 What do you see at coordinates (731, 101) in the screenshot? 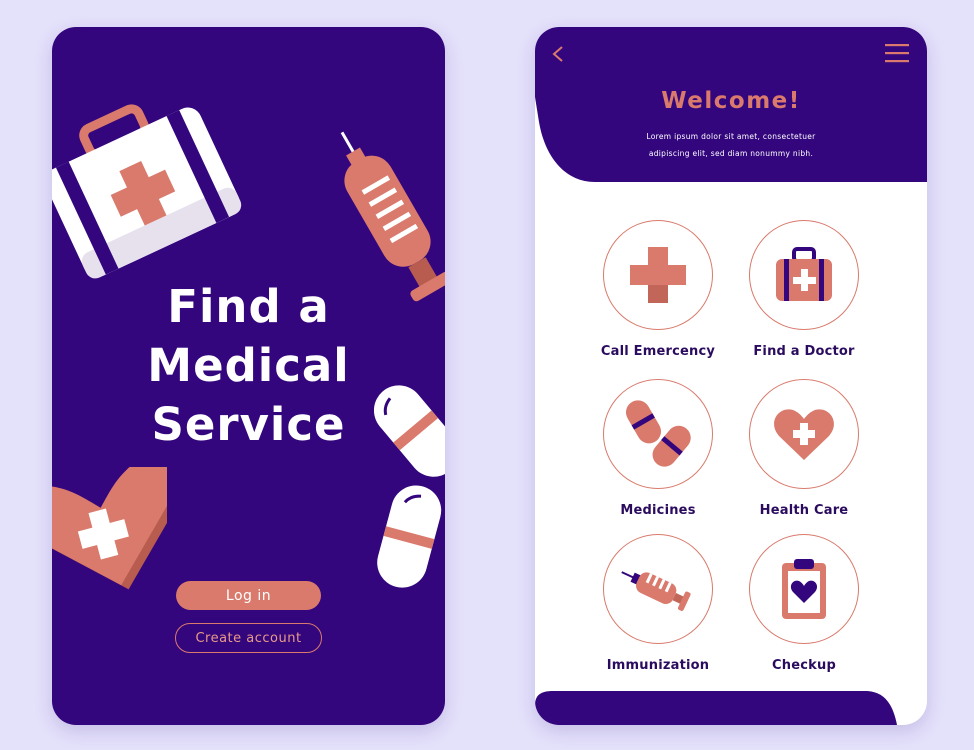
I see `welcome-title: Welcome!` at bounding box center [731, 101].